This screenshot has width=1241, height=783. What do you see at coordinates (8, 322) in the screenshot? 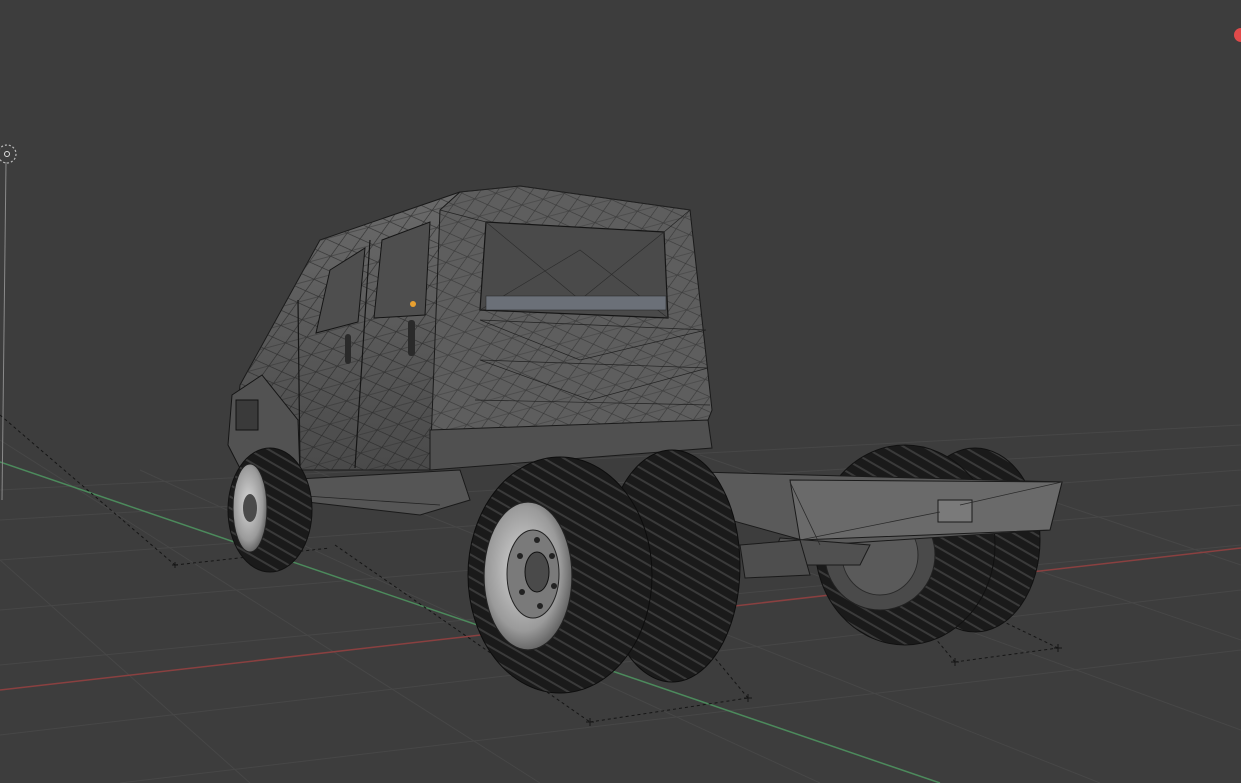
I see `light-object-icon` at bounding box center [8, 322].